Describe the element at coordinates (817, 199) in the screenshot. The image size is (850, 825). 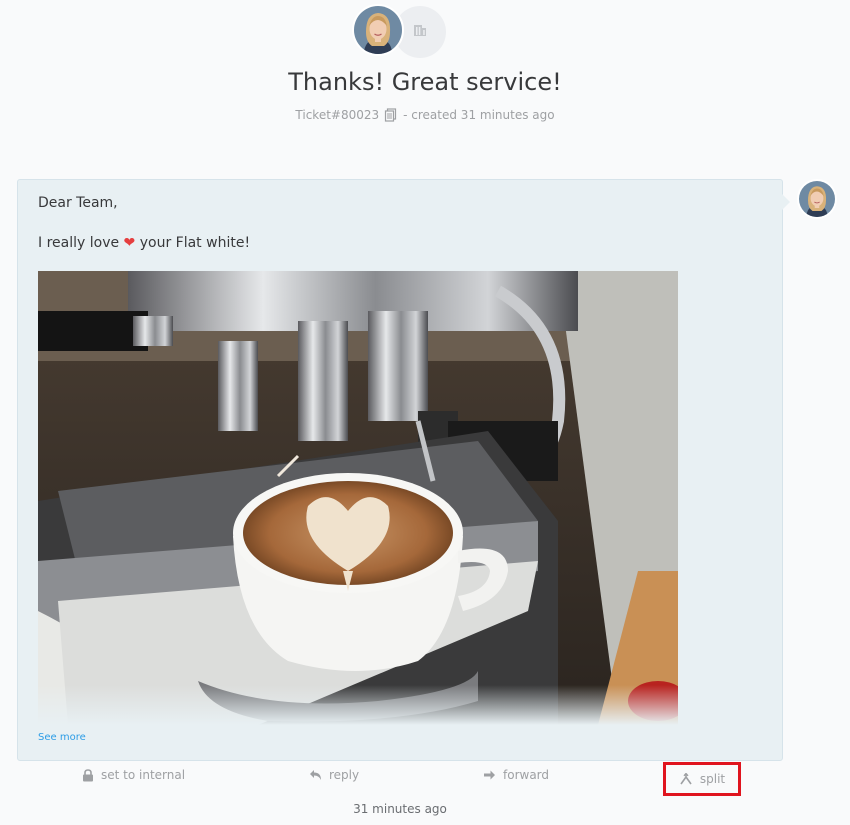
I see `article-sender-avatar` at that location.